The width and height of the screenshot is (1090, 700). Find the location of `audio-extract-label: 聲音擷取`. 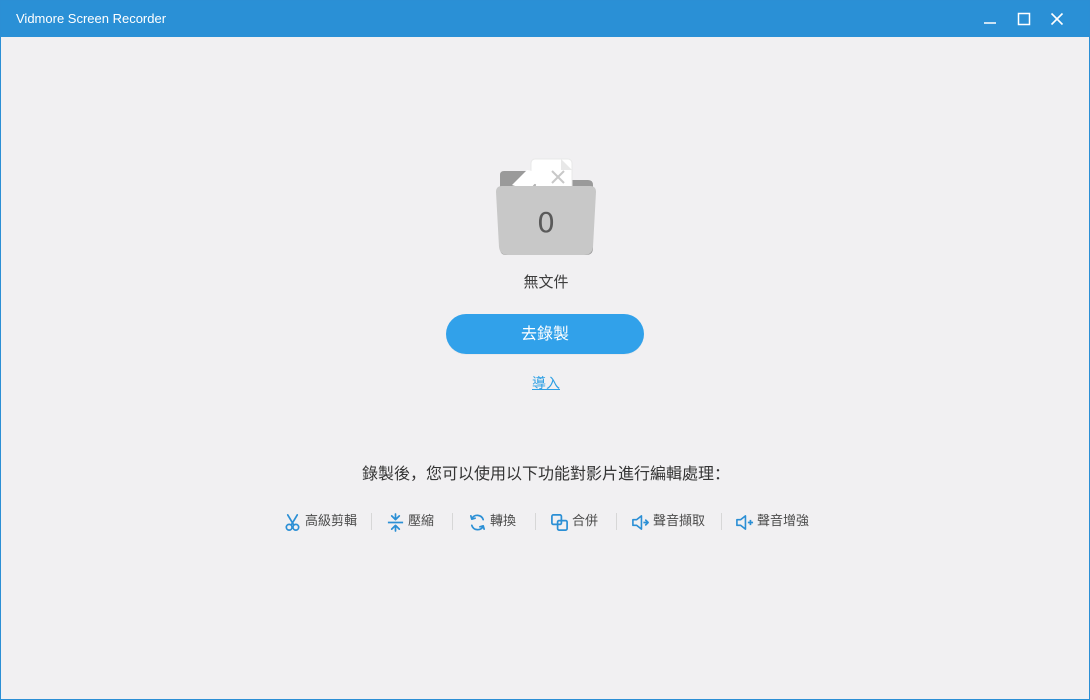

audio-extract-label: 聲音擷取 is located at coordinates (679, 521).